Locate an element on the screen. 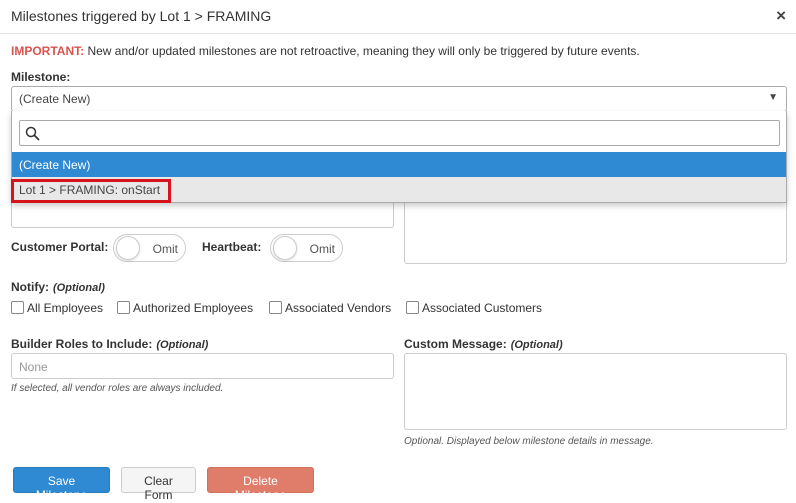 This screenshot has height=503, width=796. checkbox-associated-customers: Associated Customers is located at coordinates (474, 308).